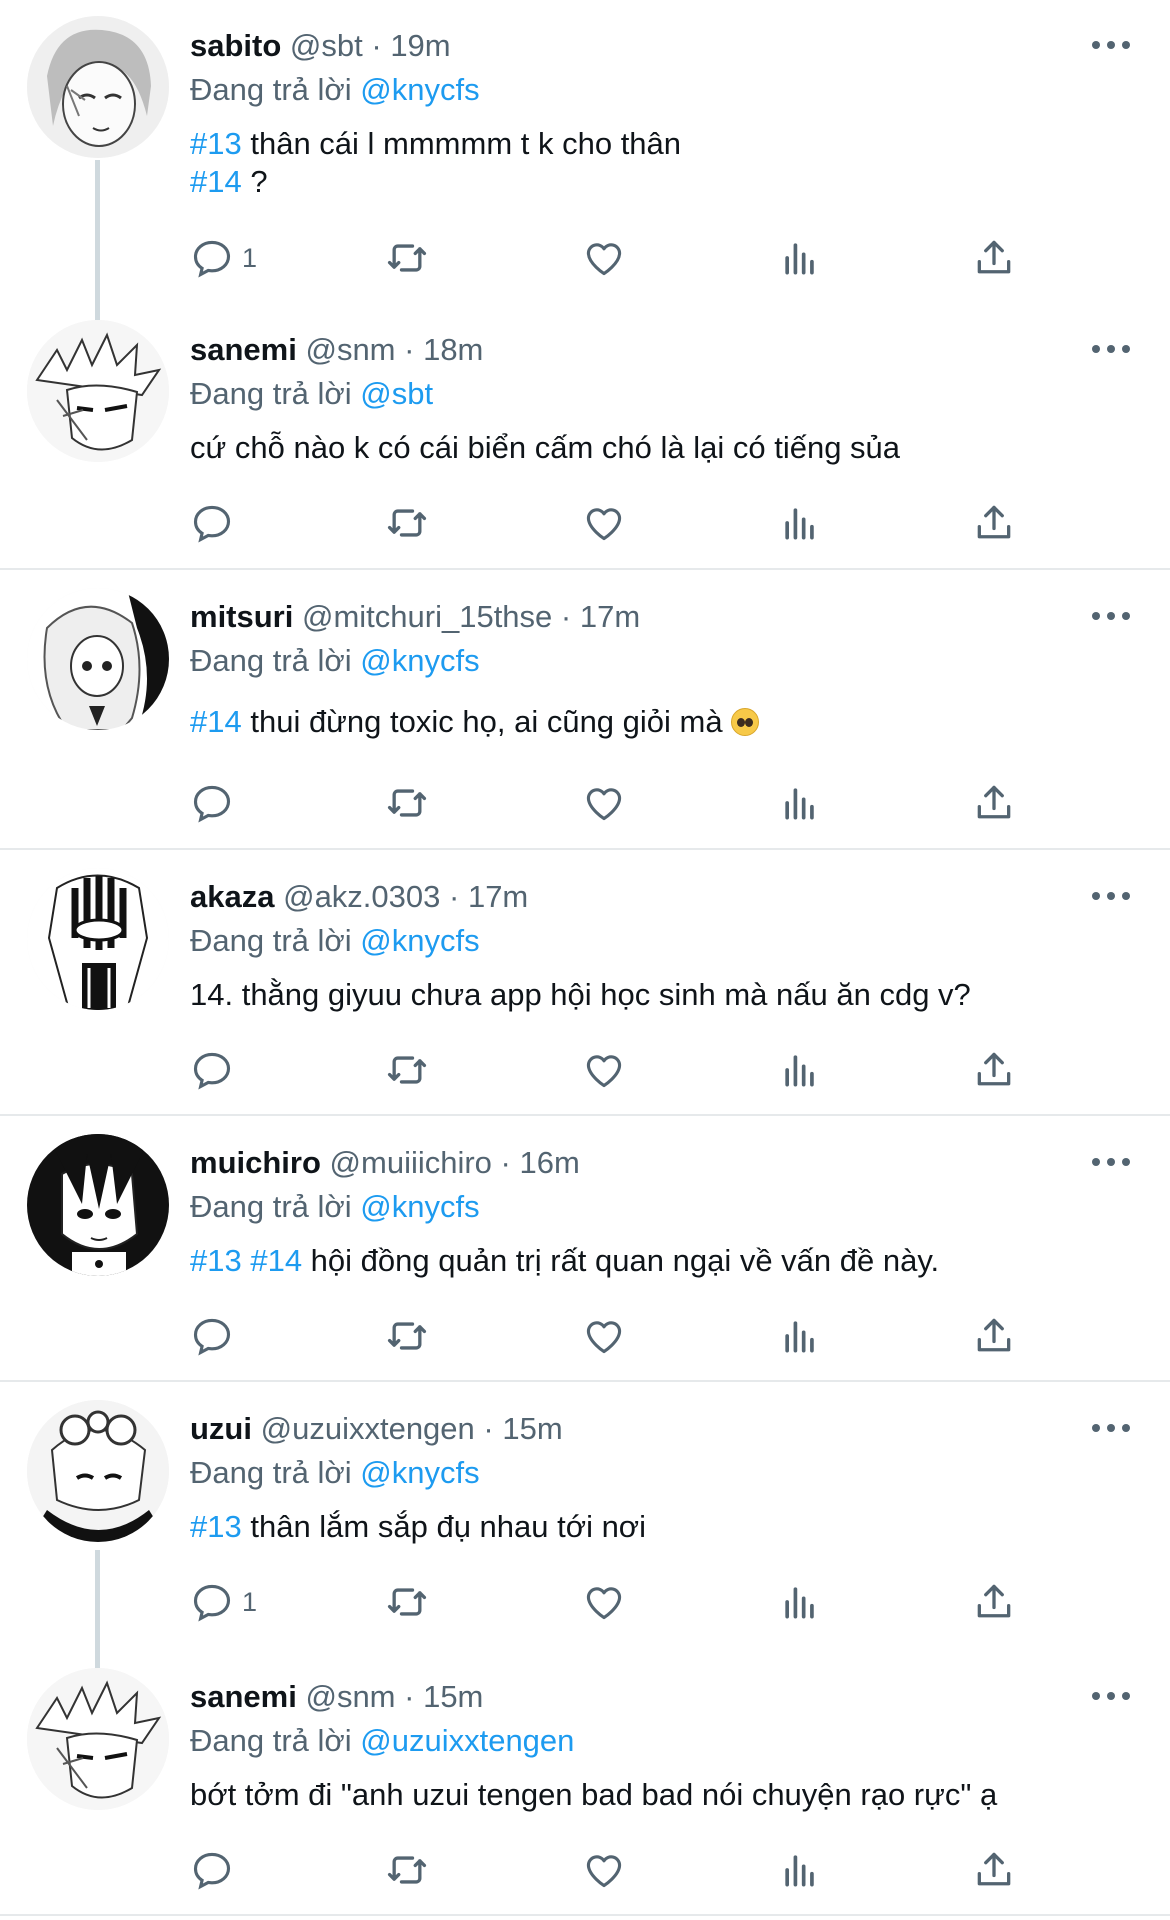 The height and width of the screenshot is (1920, 1170). I want to click on handle: @muiiichiro, so click(411, 1162).